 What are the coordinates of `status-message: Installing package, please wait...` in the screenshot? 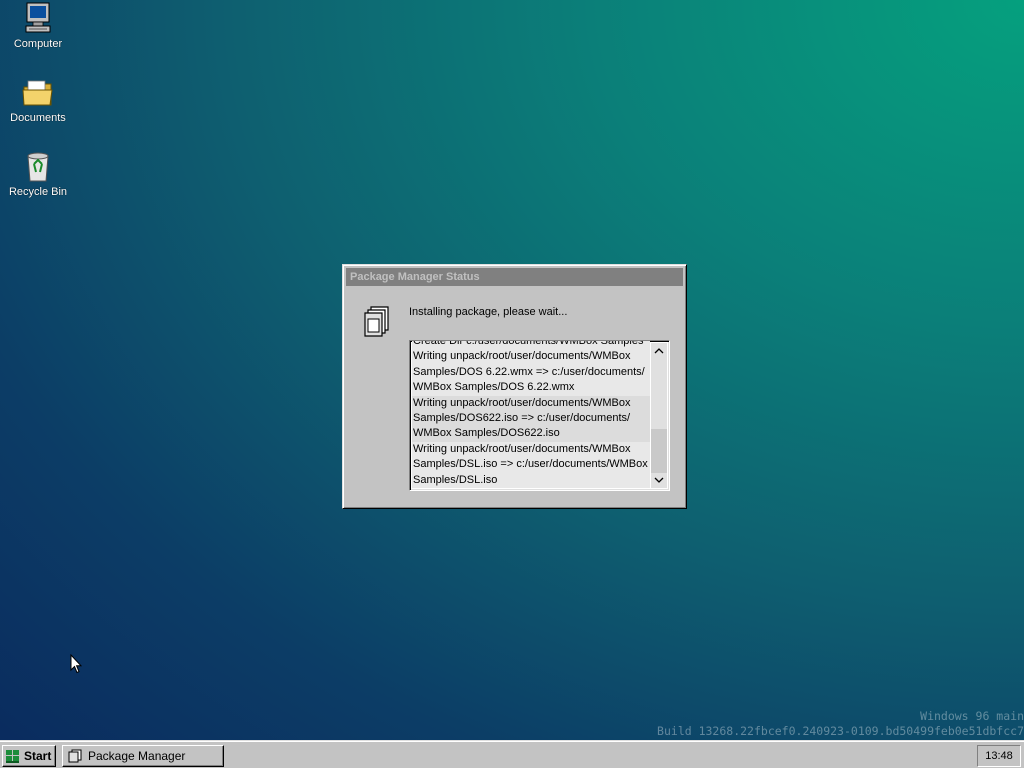 It's located at (488, 312).